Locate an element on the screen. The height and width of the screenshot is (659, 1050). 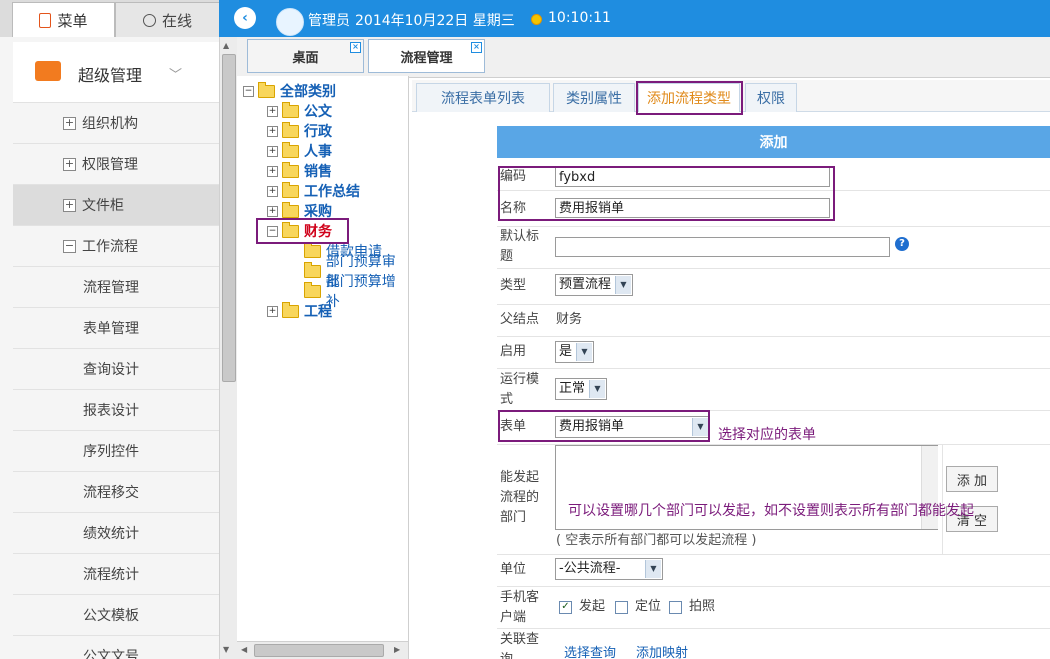
sidebar-subitem: 流程统计 is located at coordinates (116, 574).